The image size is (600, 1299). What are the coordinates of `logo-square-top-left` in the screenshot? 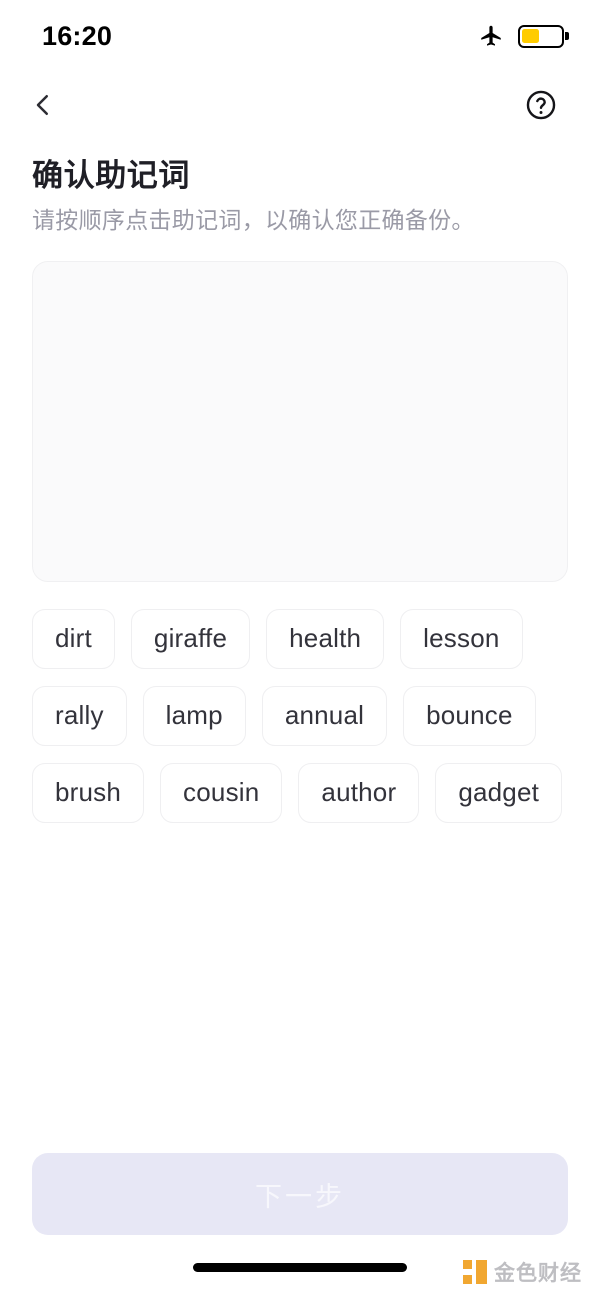 It's located at (467, 1264).